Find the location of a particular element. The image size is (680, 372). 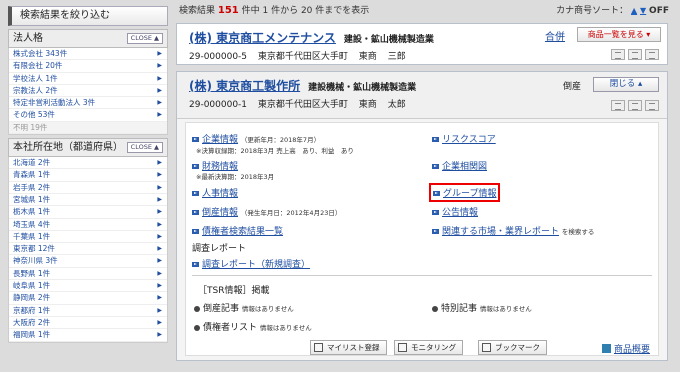

hr-info-link: 人事情報 is located at coordinates (220, 194).